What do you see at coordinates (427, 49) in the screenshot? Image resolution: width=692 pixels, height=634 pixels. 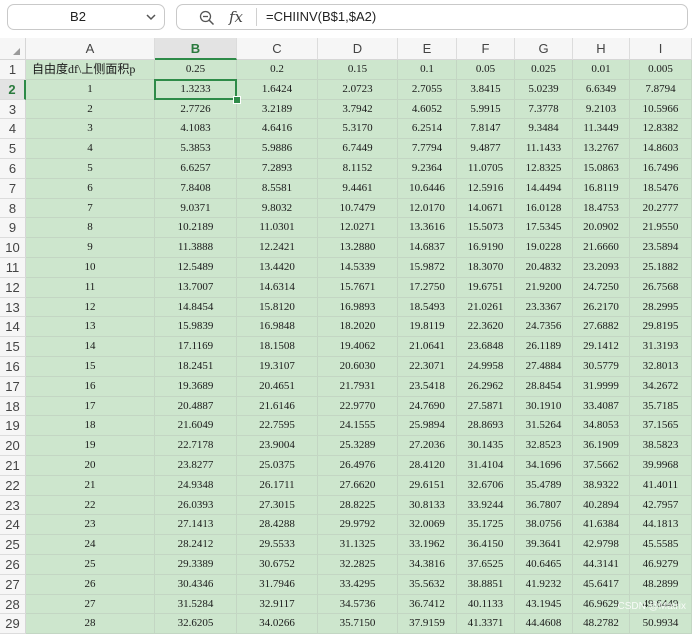 I see `column-header-e: E` at bounding box center [427, 49].